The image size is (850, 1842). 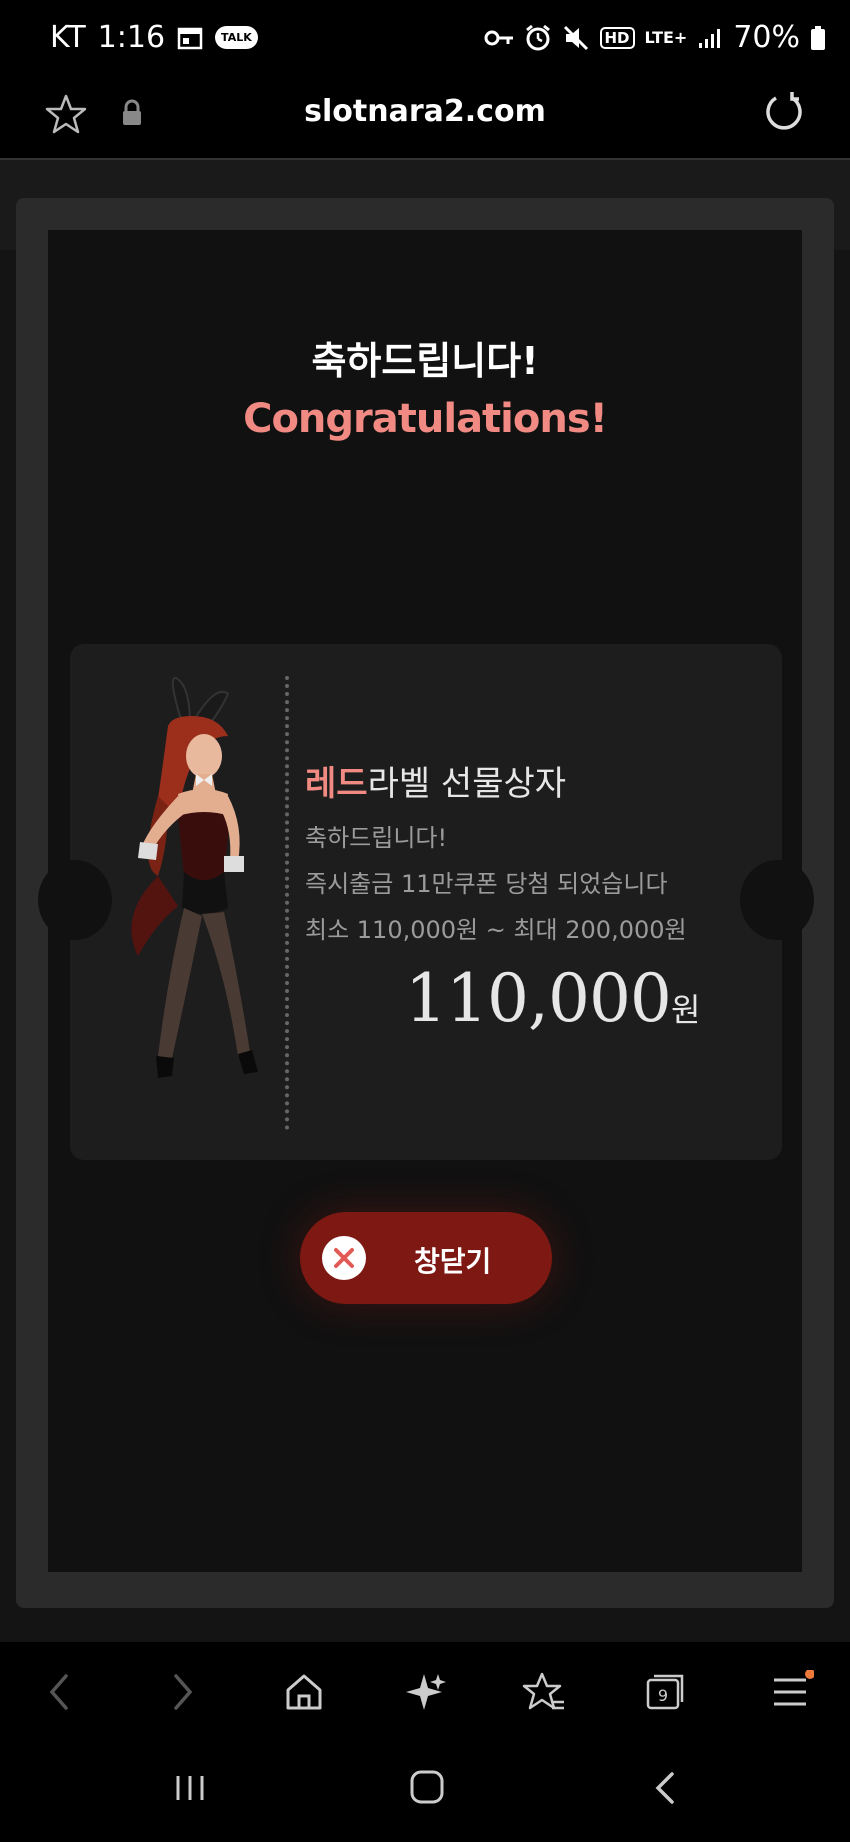 What do you see at coordinates (818, 38) in the screenshot?
I see `battery-icon` at bounding box center [818, 38].